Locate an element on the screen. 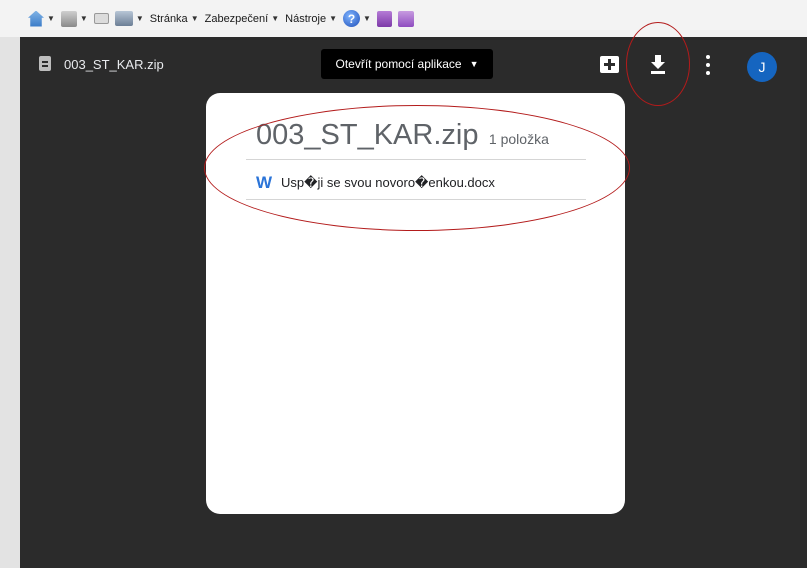 This screenshot has width=807, height=568. print-icon is located at coordinates (123, 18).